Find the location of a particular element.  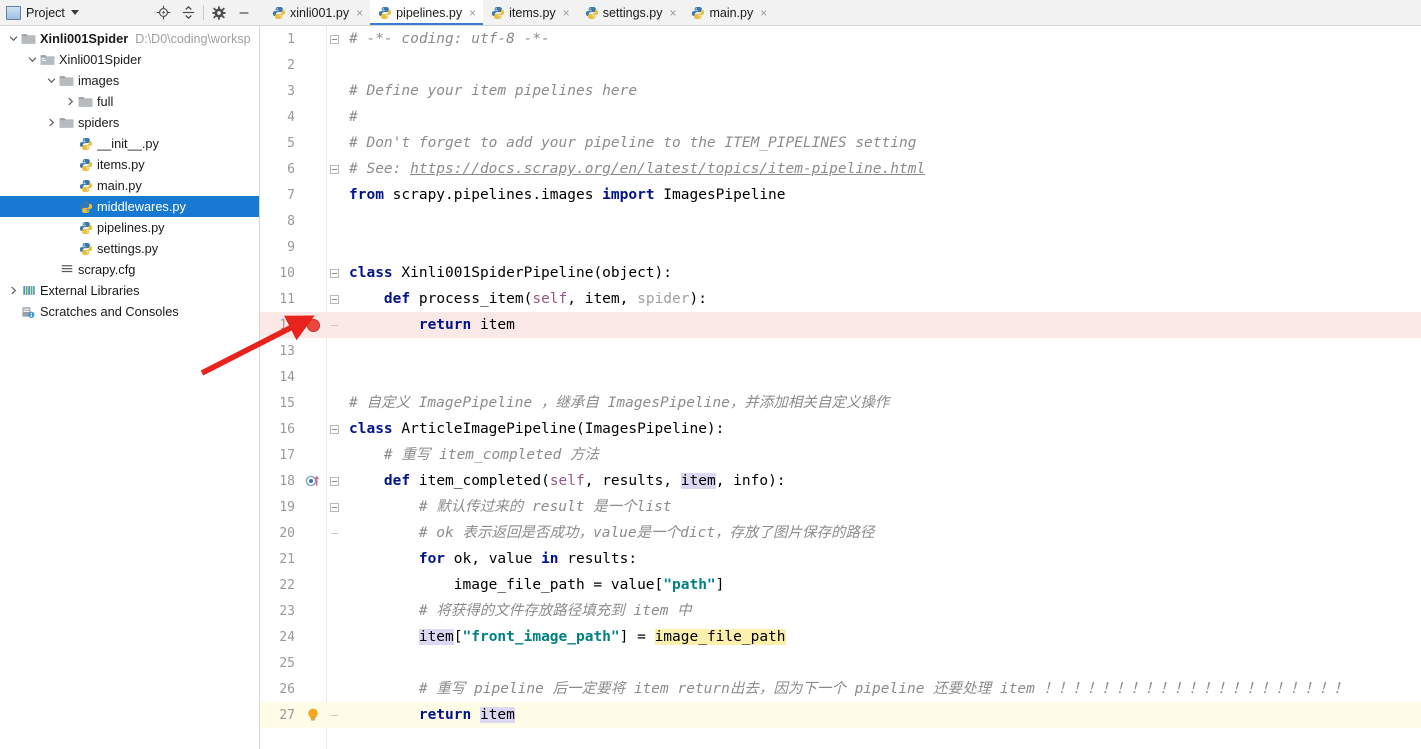

code-line-23: 23 # 将获得的文件存放路径填充到 item 中 is located at coordinates (840, 611).